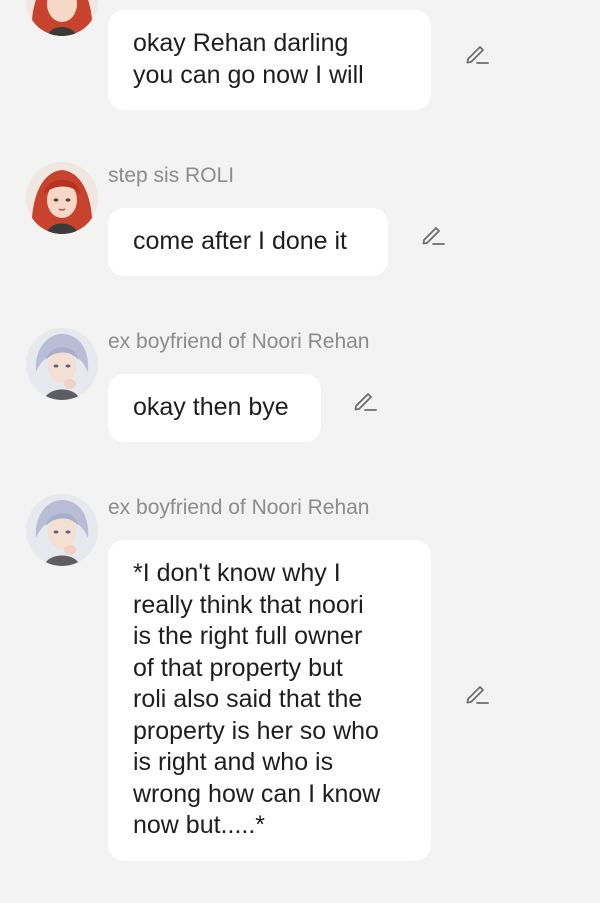 The image size is (600, 903). I want to click on sender-name: step sis ROLI, so click(171, 175).